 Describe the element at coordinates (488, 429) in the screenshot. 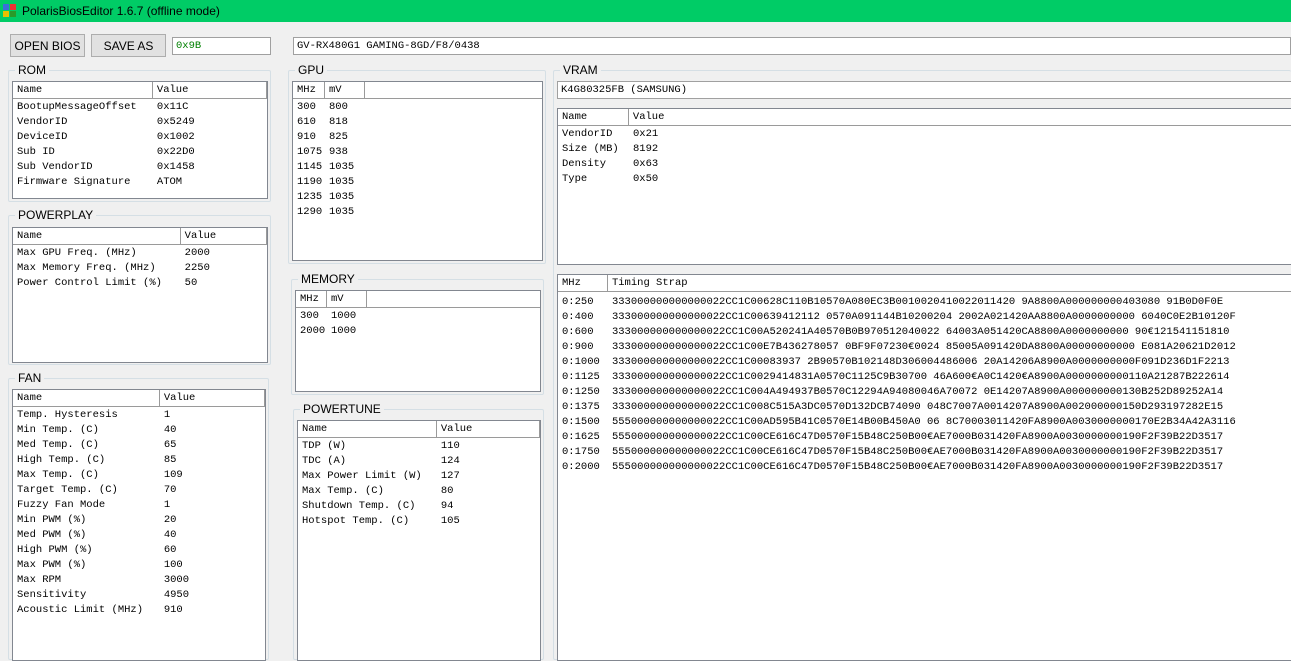

I see `powertune-header-value: Value` at that location.